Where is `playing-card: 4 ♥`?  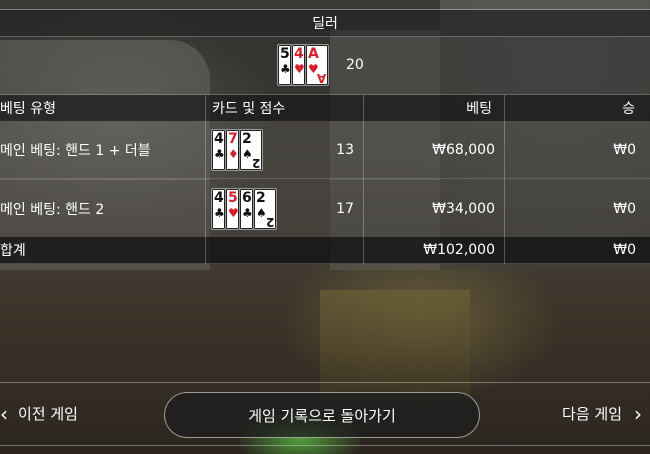 playing-card: 4 ♥ is located at coordinates (298, 65).